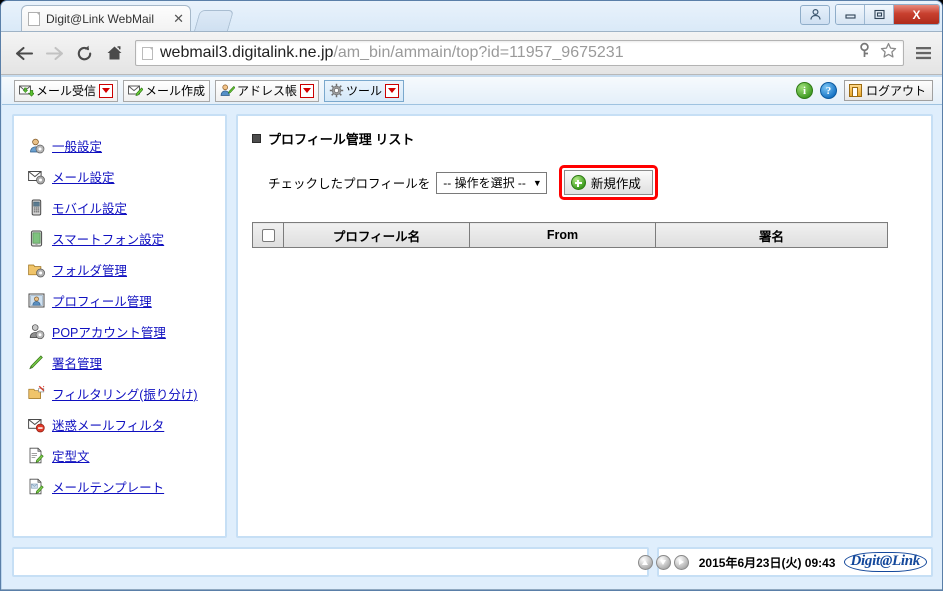  What do you see at coordinates (36, 362) in the screenshot?
I see `signature-icon` at bounding box center [36, 362].